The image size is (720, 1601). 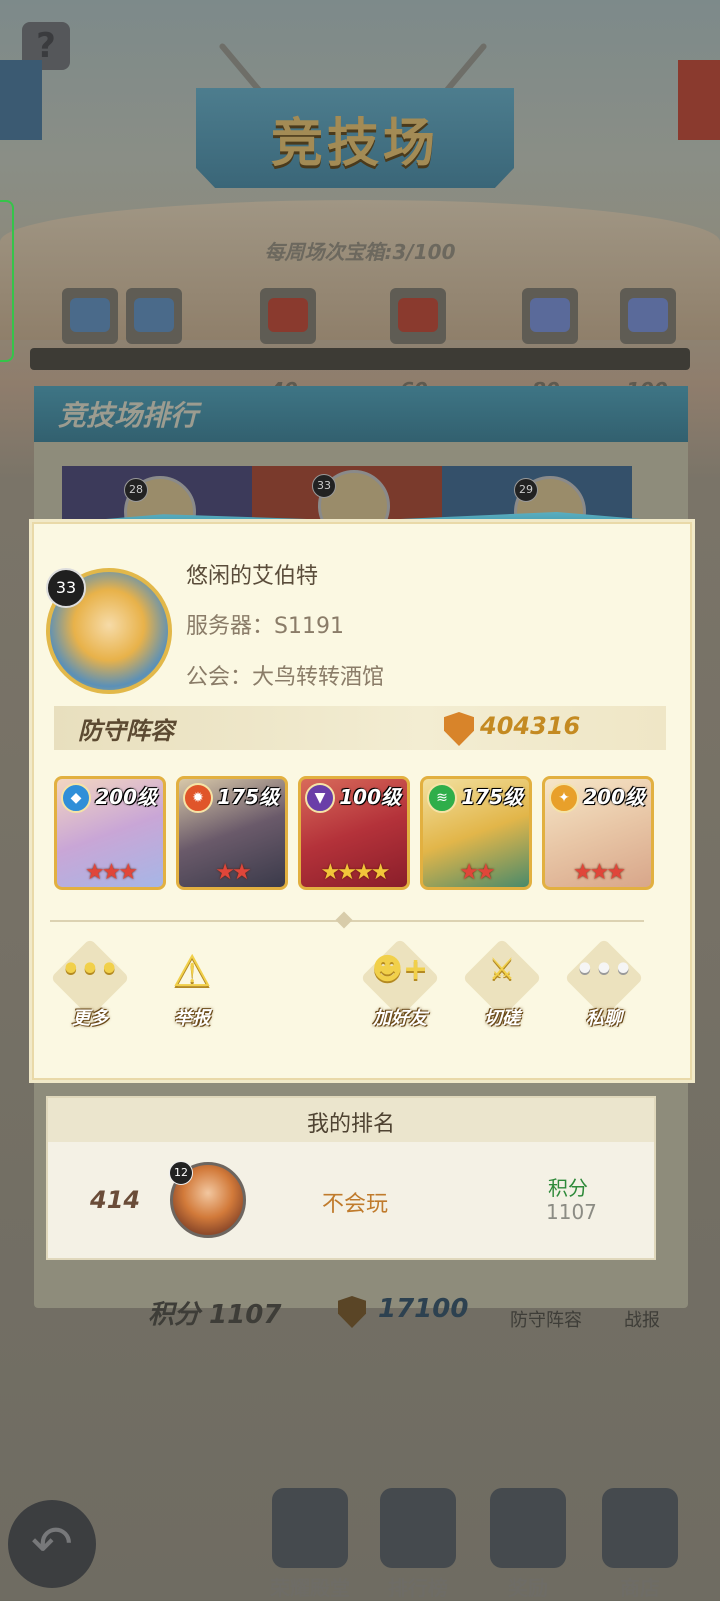 I want to click on chat-label: 私聊, so click(x=604, y=1018).